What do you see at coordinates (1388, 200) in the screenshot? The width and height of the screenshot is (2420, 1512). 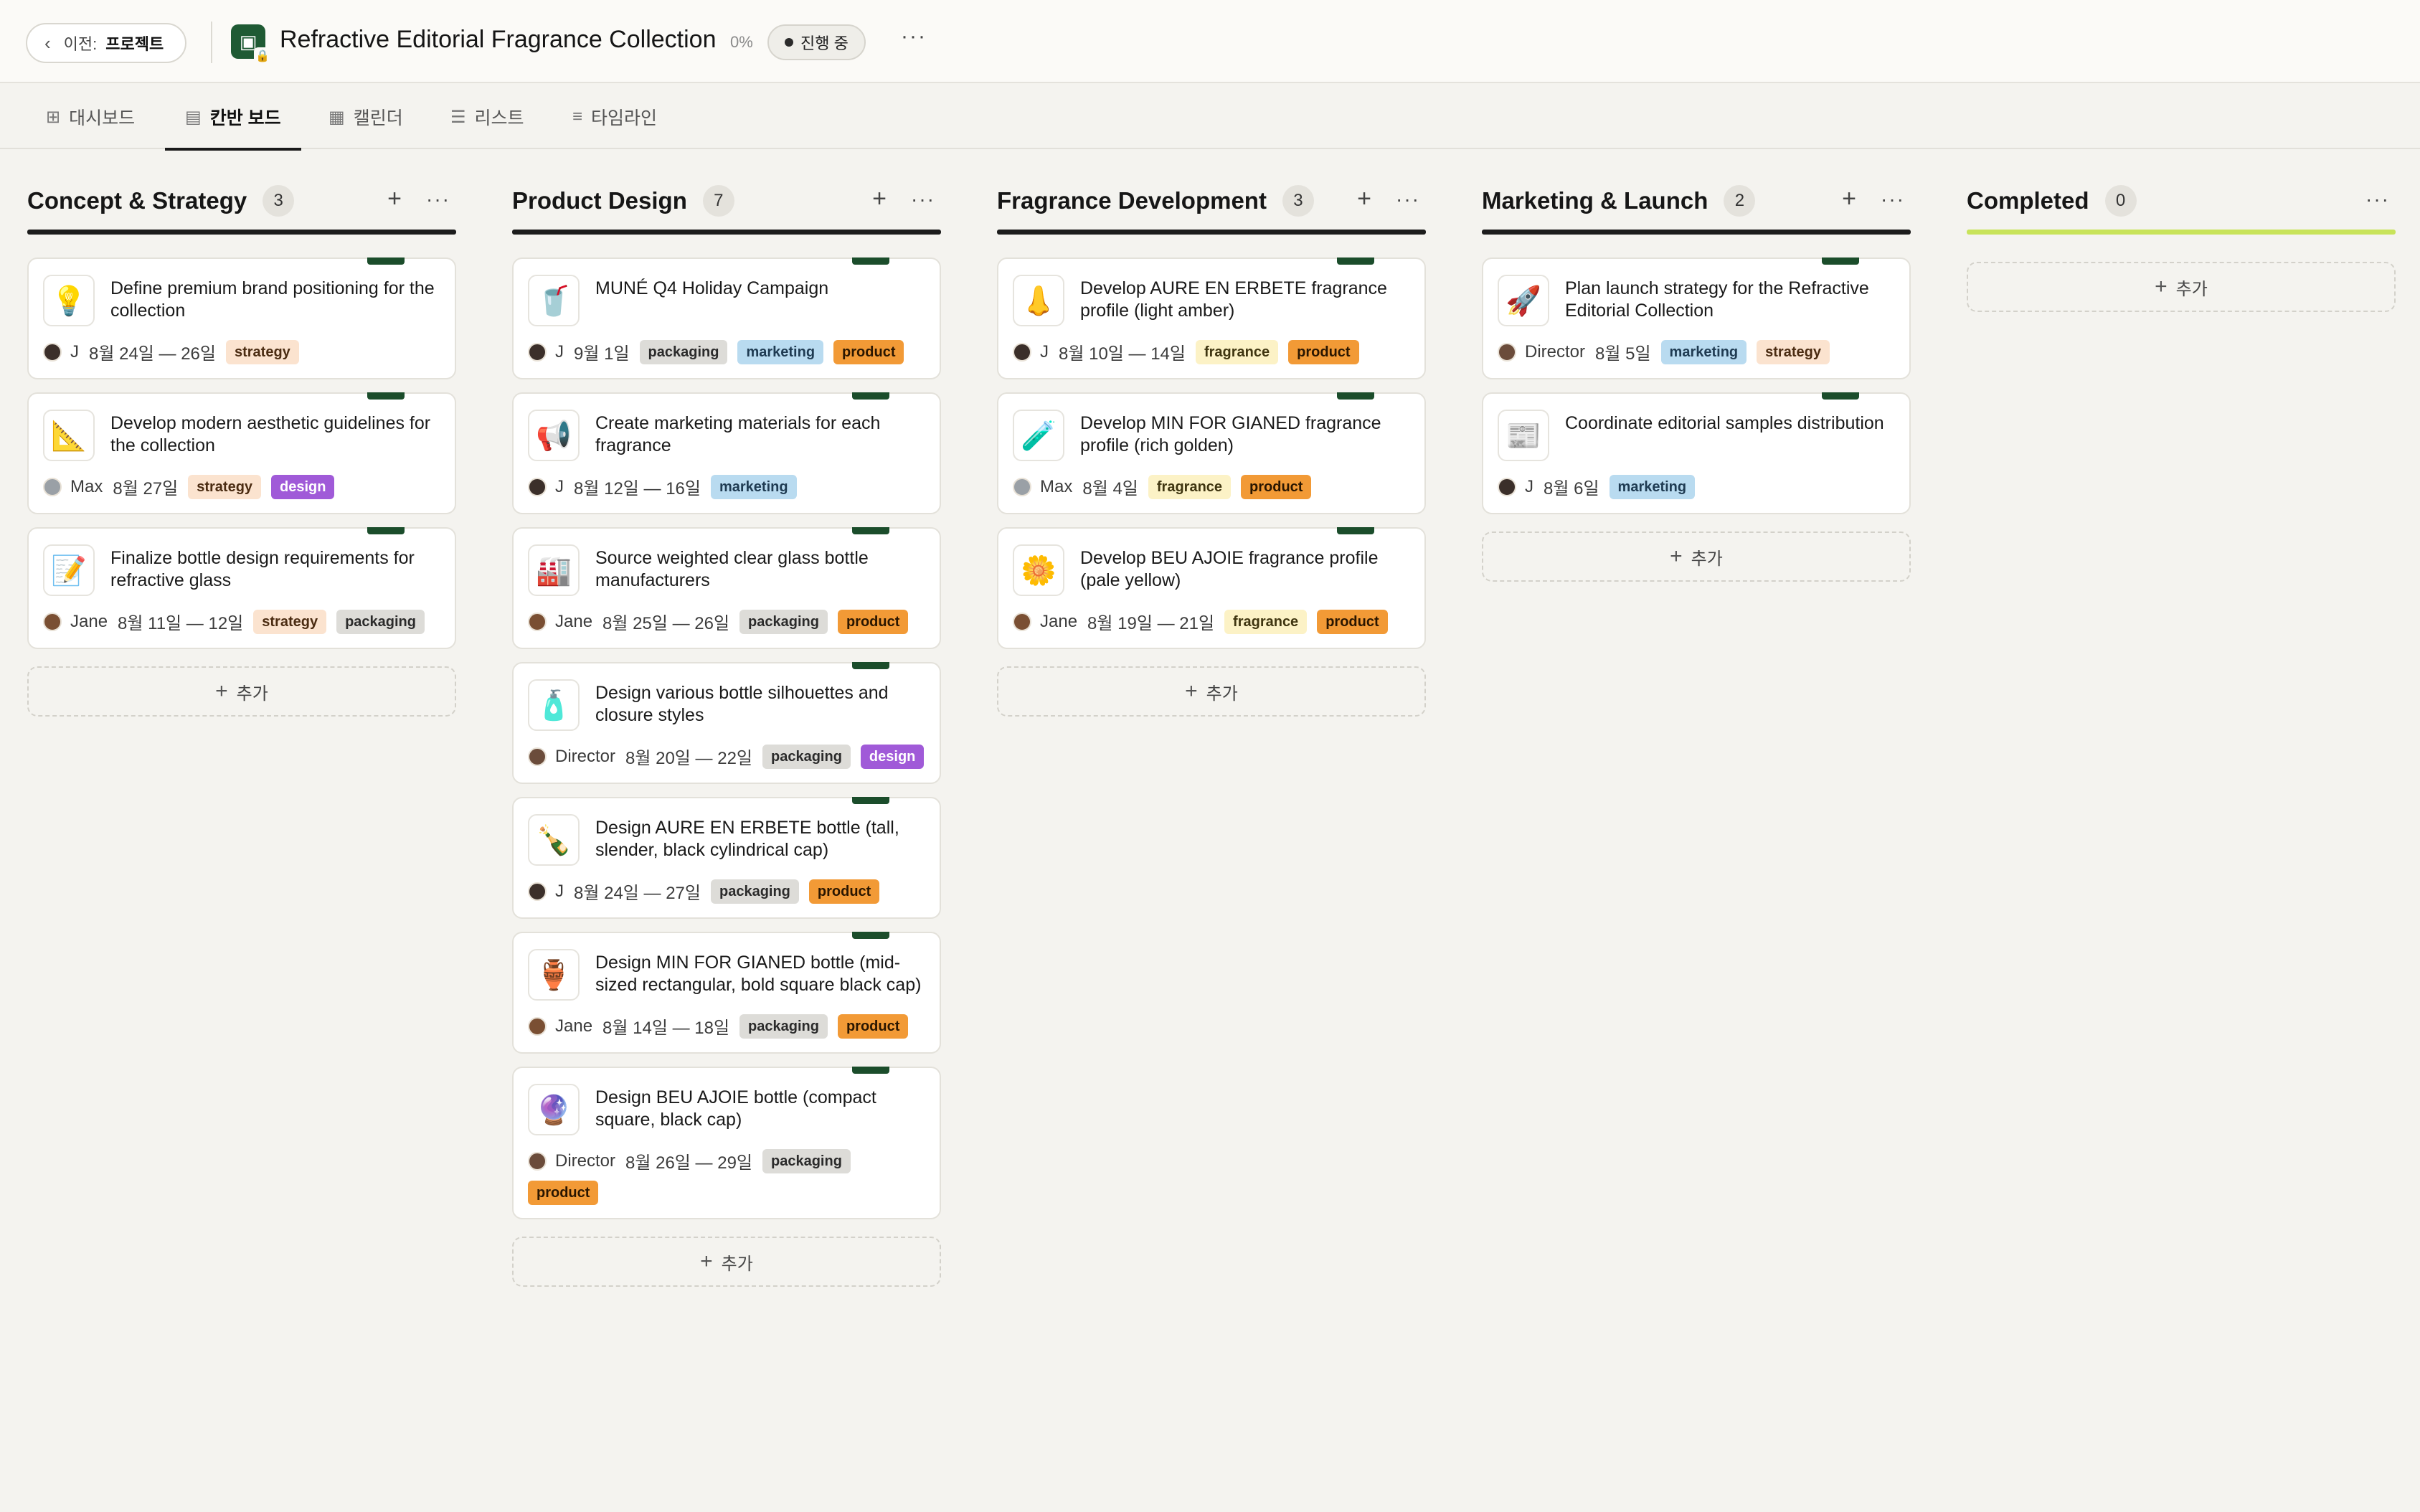 I see `column-actions: + ···` at bounding box center [1388, 200].